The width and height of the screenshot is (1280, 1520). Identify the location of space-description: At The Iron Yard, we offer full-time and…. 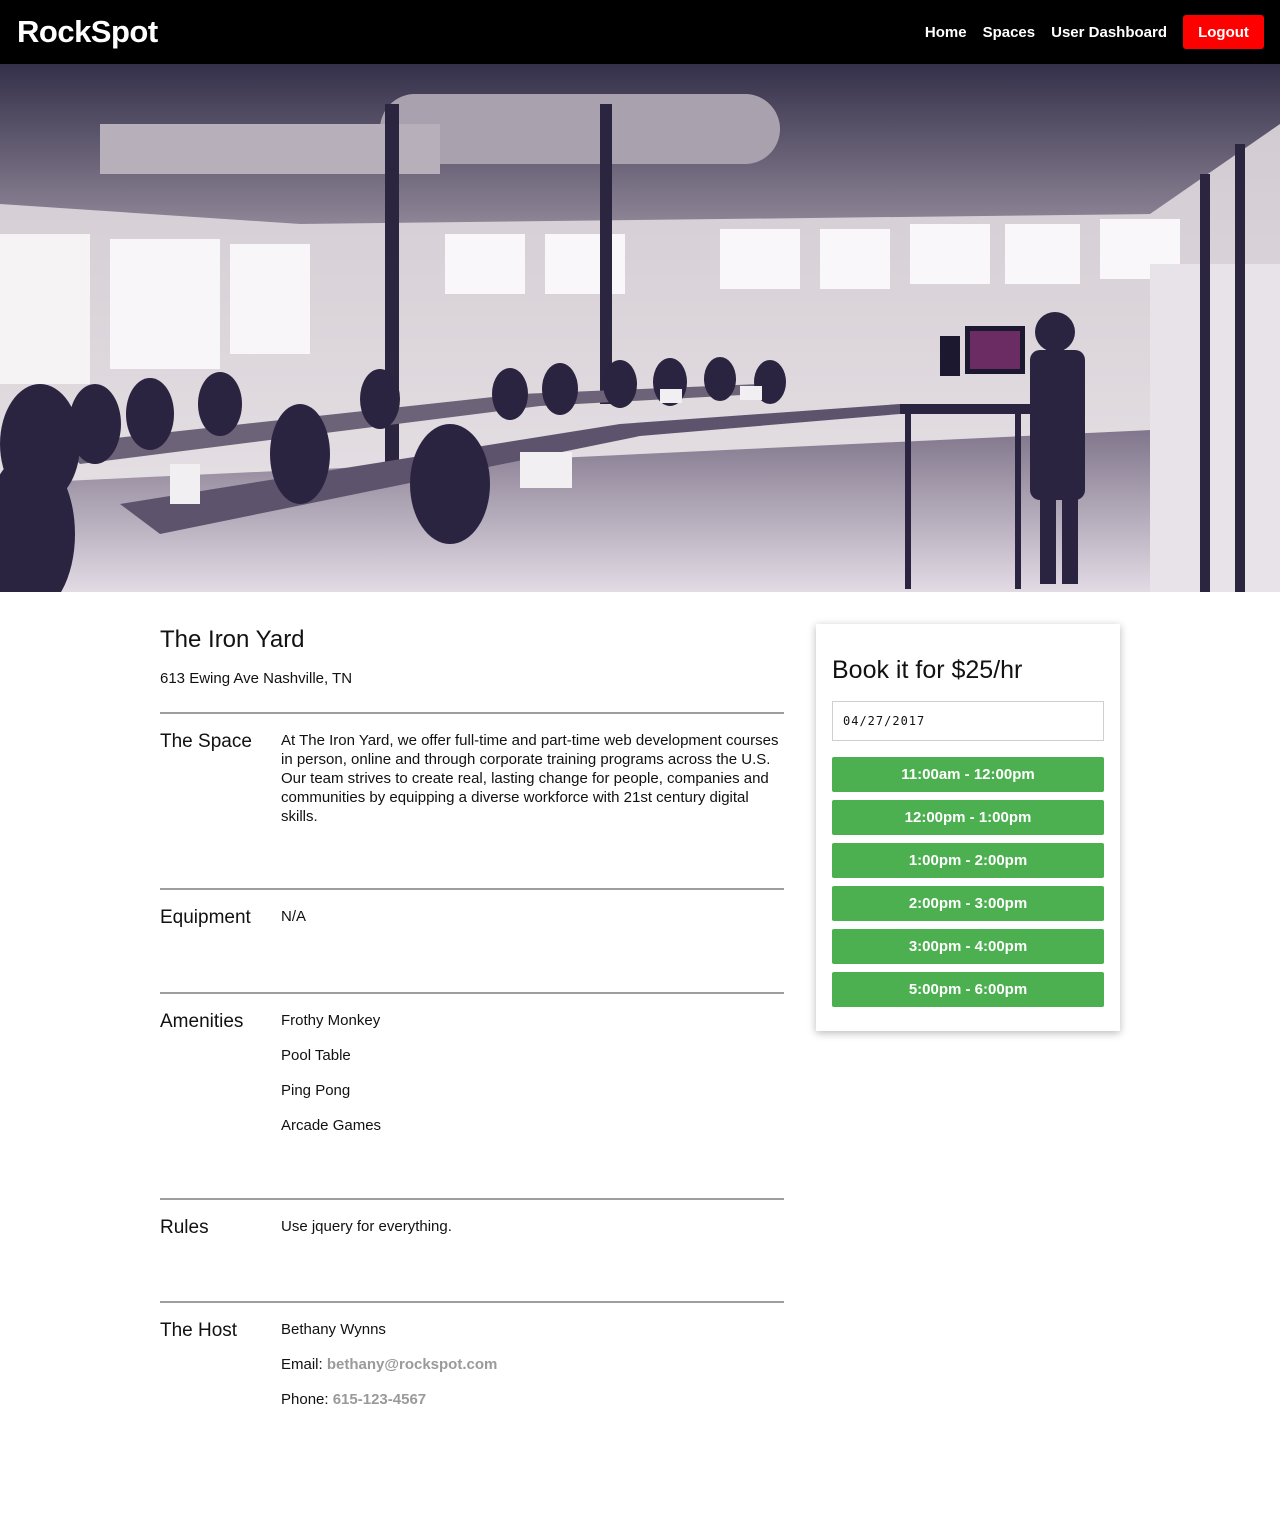
(530, 778).